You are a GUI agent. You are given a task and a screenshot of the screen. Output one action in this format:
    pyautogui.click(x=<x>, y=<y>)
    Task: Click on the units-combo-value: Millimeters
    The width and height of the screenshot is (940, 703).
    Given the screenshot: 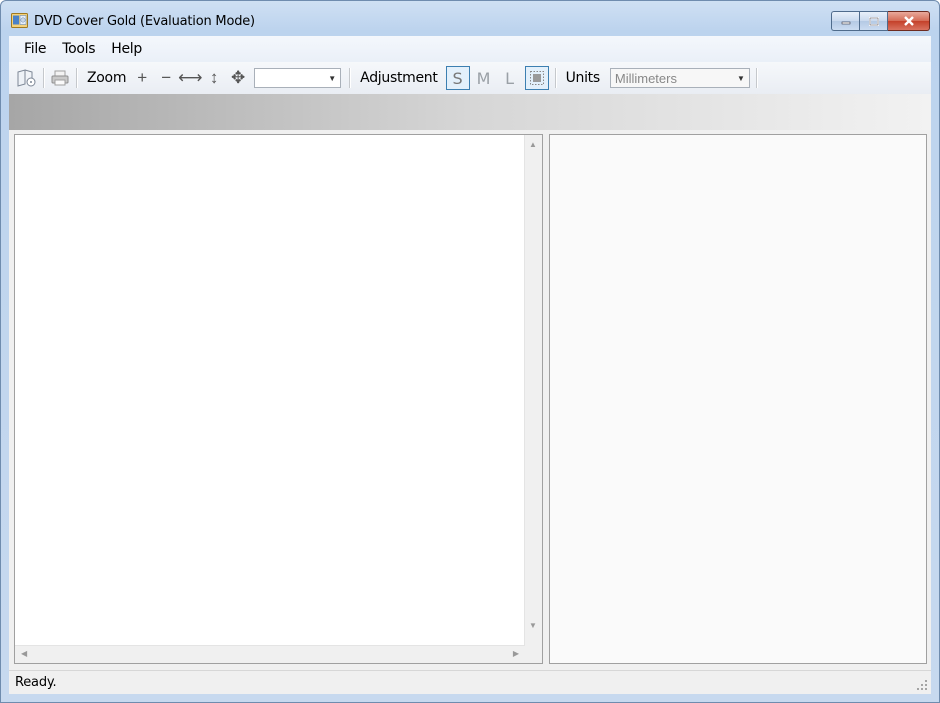 What is the action you would take?
    pyautogui.click(x=645, y=78)
    